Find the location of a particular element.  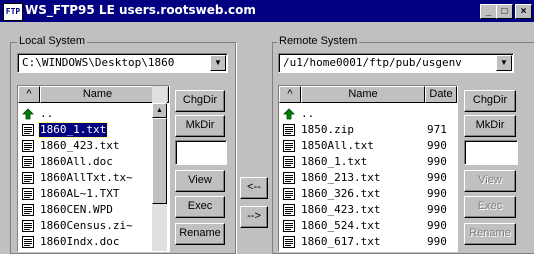

upload-button: --> is located at coordinates (254, 217).